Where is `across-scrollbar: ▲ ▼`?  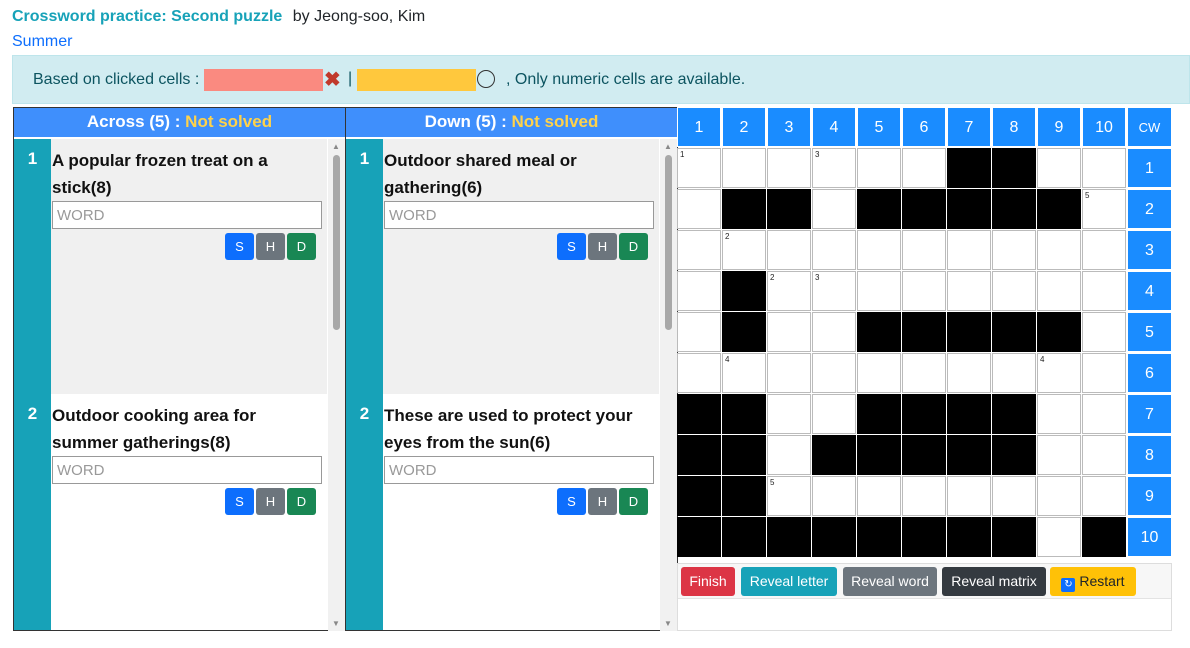
across-scrollbar: ▲ ▼ is located at coordinates (336, 385).